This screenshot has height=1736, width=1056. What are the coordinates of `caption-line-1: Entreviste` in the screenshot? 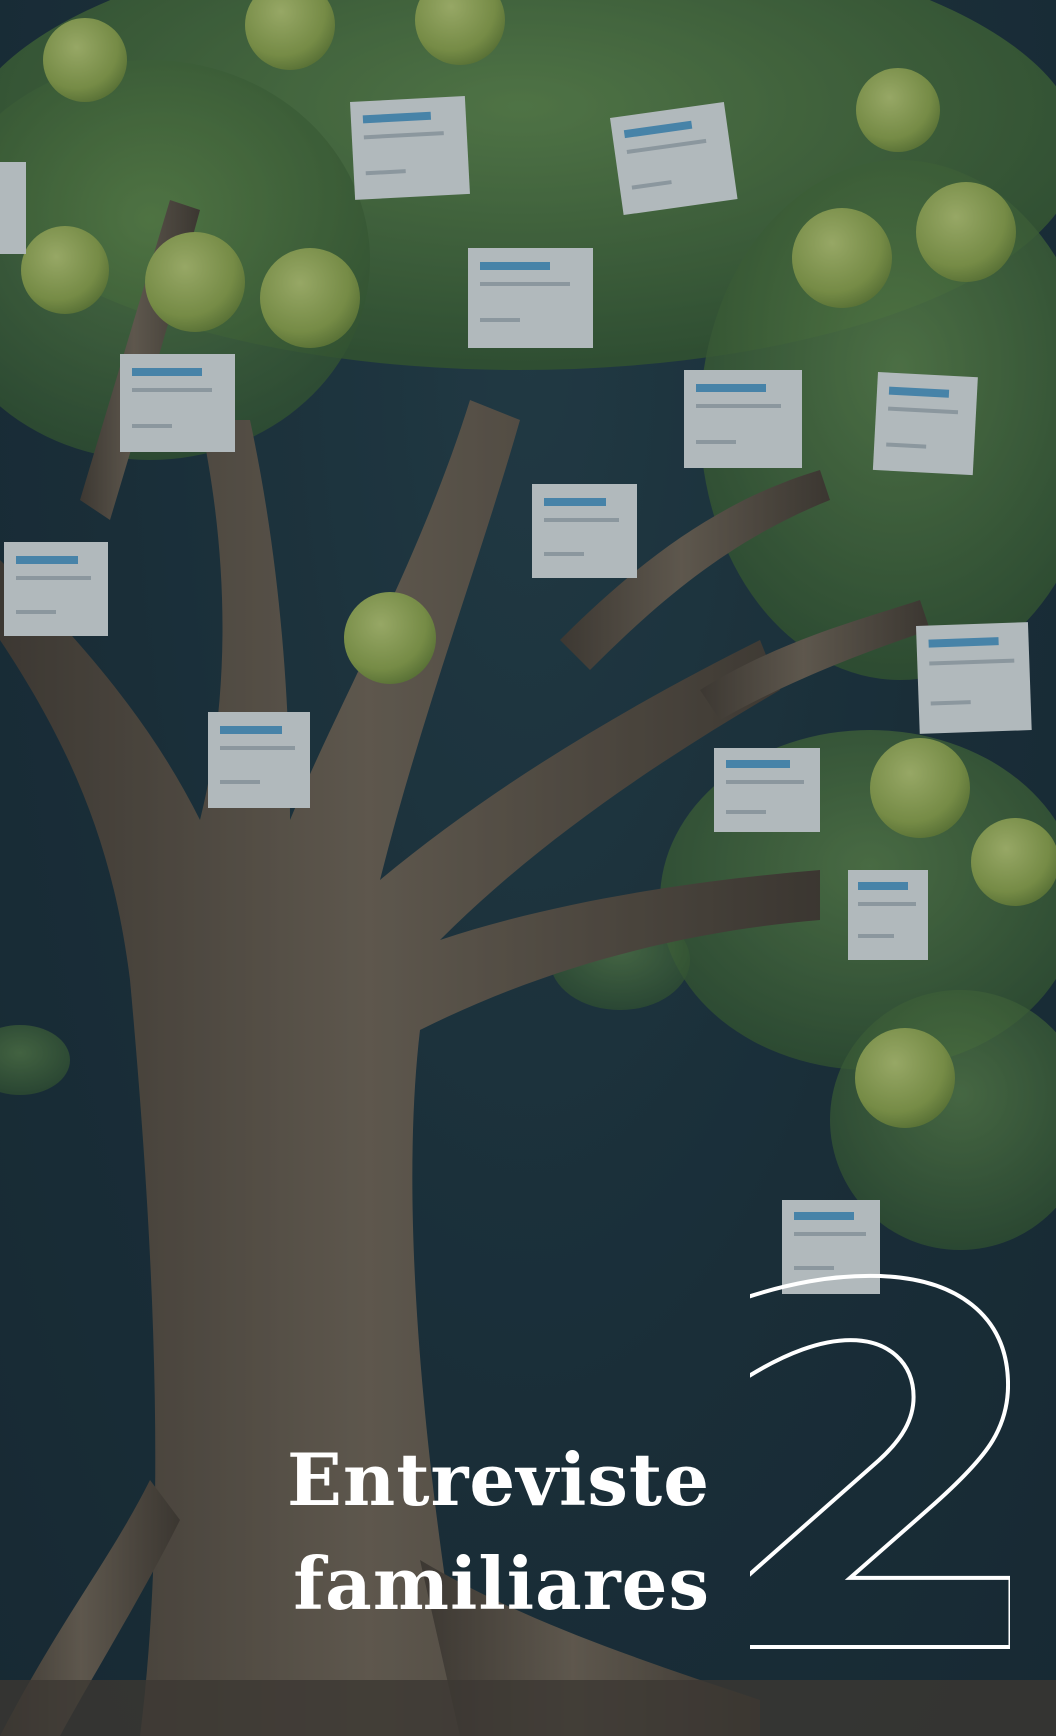 It's located at (498, 1479).